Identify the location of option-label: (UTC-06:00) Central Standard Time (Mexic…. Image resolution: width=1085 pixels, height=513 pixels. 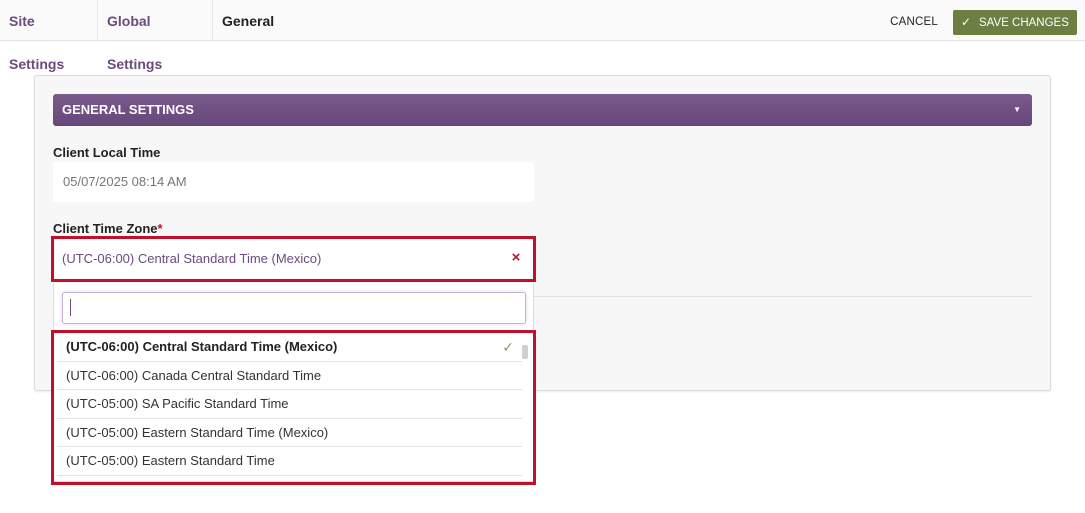
(202, 346).